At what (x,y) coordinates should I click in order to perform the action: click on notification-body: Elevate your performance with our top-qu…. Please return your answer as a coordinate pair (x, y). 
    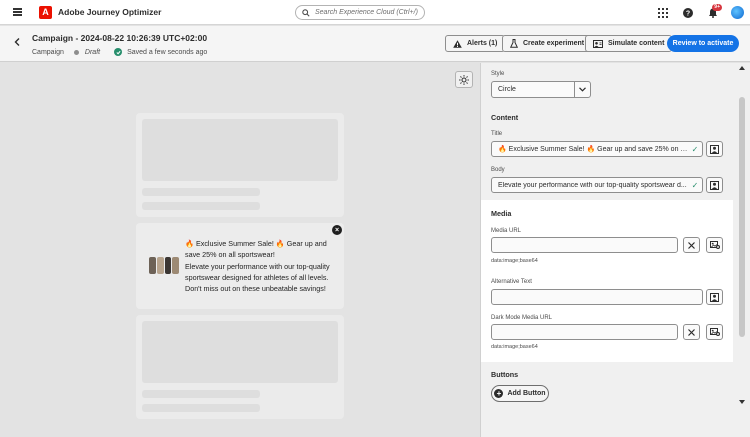
    Looking at the image, I should click on (257, 277).